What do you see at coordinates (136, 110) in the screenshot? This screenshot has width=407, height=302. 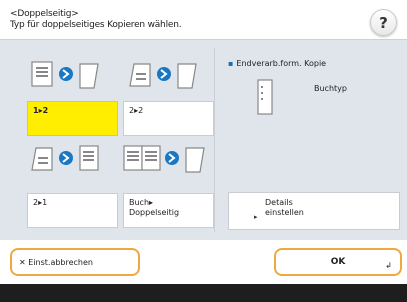 I see `mode-label: 2▸2` at bounding box center [136, 110].